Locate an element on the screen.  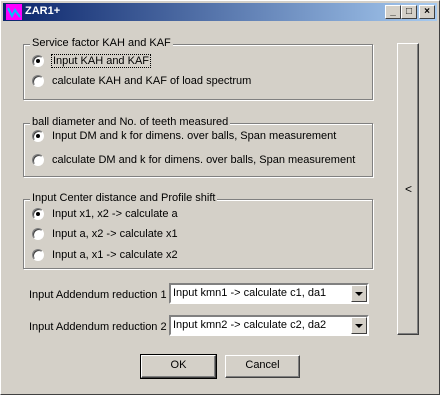
radio-calculate-kah-kaf: calculate KAH and KAF of load spectrum is located at coordinates (141, 81).